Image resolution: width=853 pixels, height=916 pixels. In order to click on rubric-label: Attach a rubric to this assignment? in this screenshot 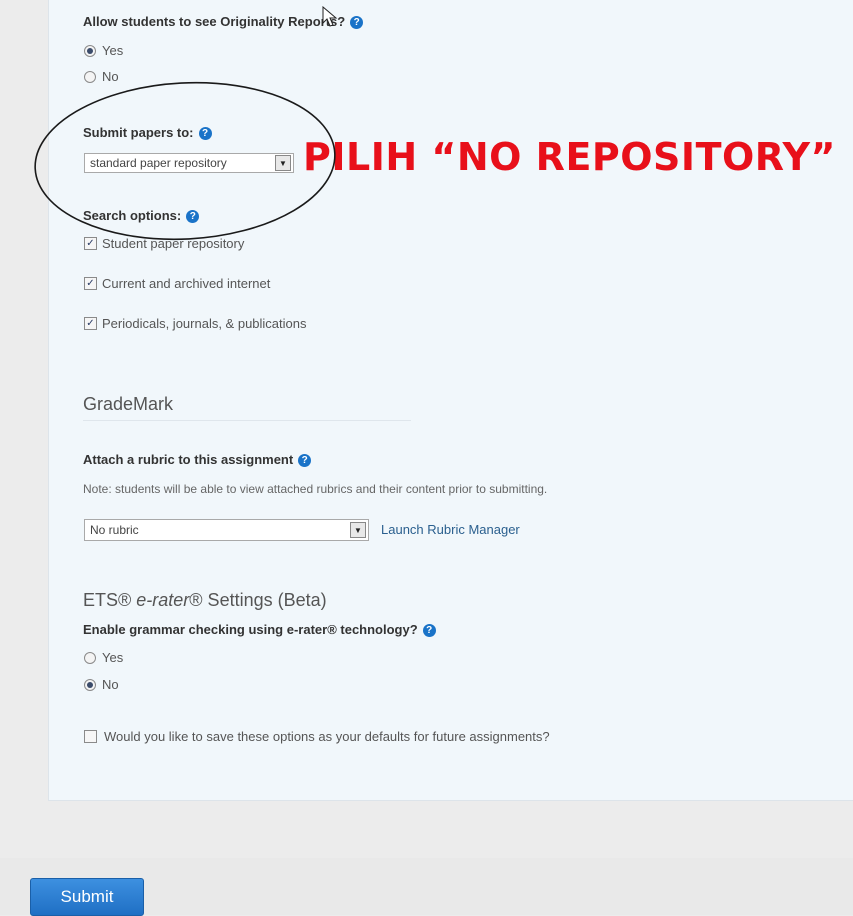, I will do `click(197, 460)`.